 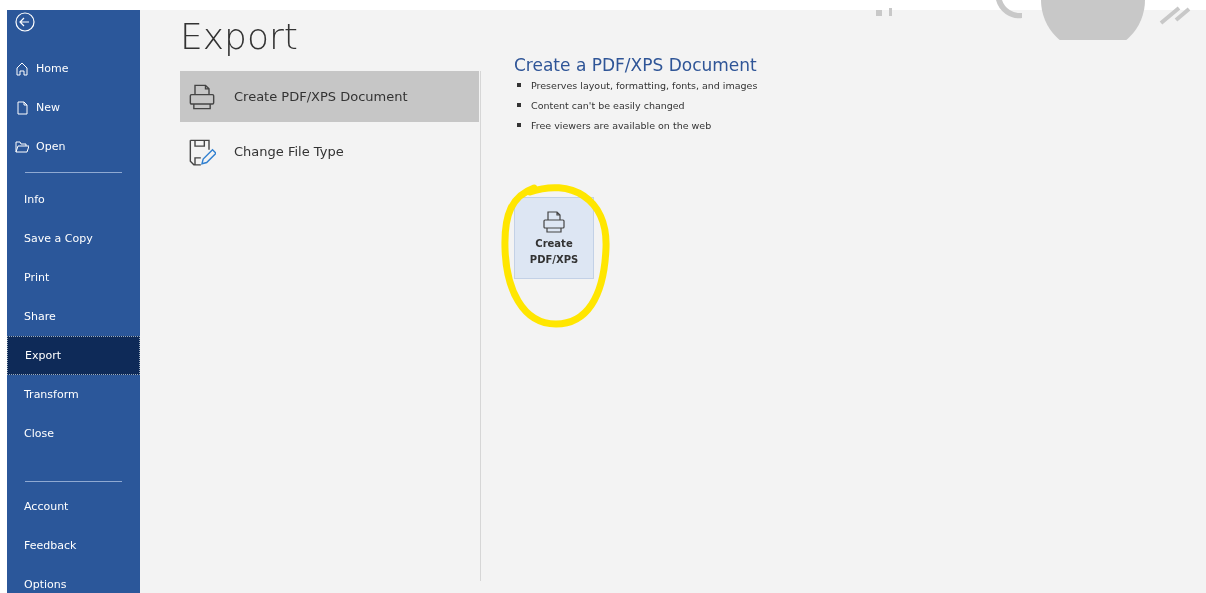 What do you see at coordinates (73, 578) in the screenshot?
I see `sidebar-item: Options` at bounding box center [73, 578].